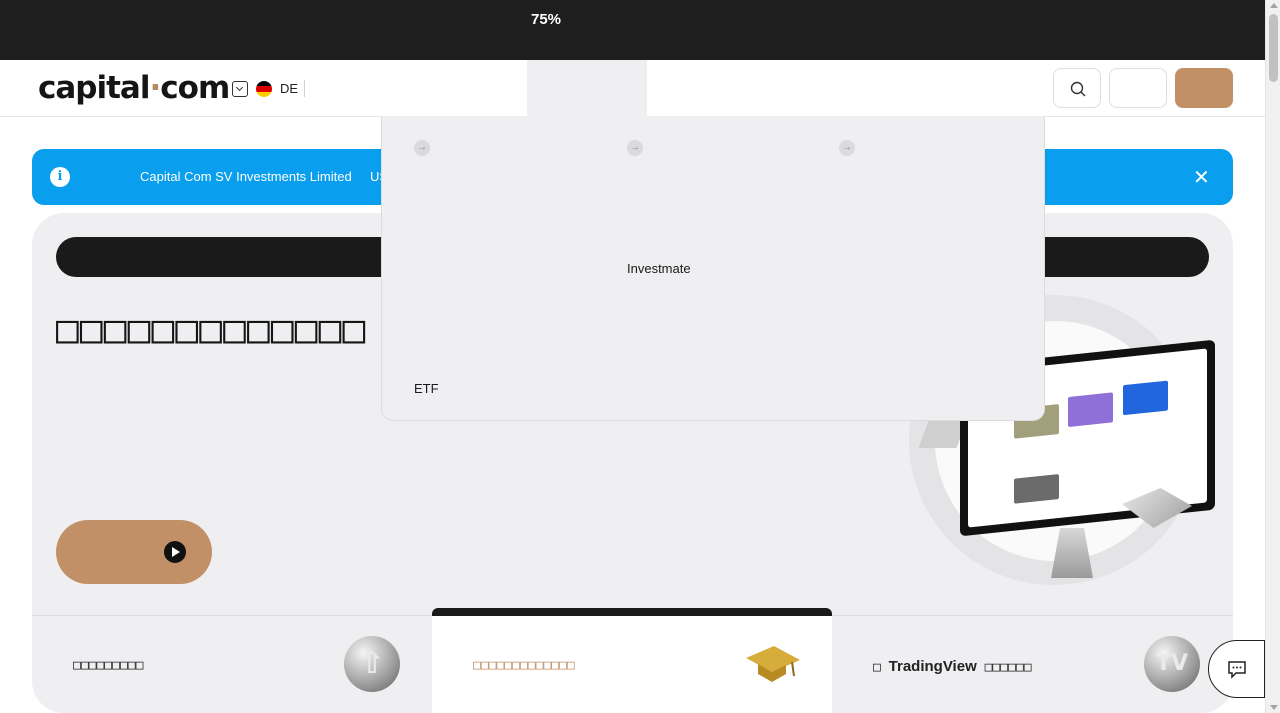 This screenshot has width=1280, height=713. I want to click on tab-trading: □□□□□□□□□ ⇧, so click(232, 664).